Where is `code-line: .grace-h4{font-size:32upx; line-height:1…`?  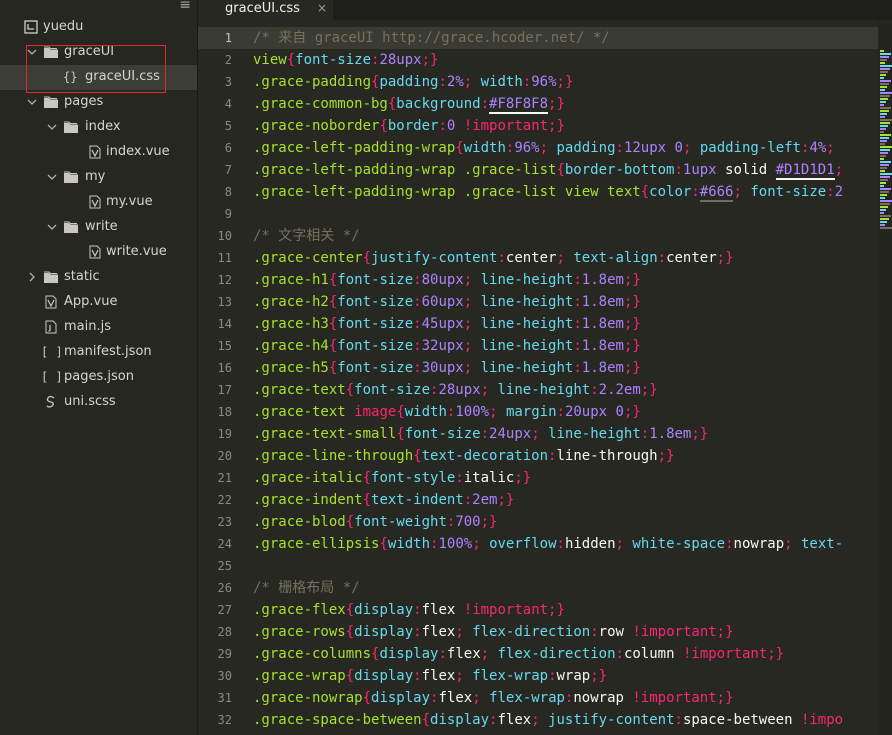 code-line: .grace-h4{font-size:32upx; line-height:1… is located at coordinates (447, 346).